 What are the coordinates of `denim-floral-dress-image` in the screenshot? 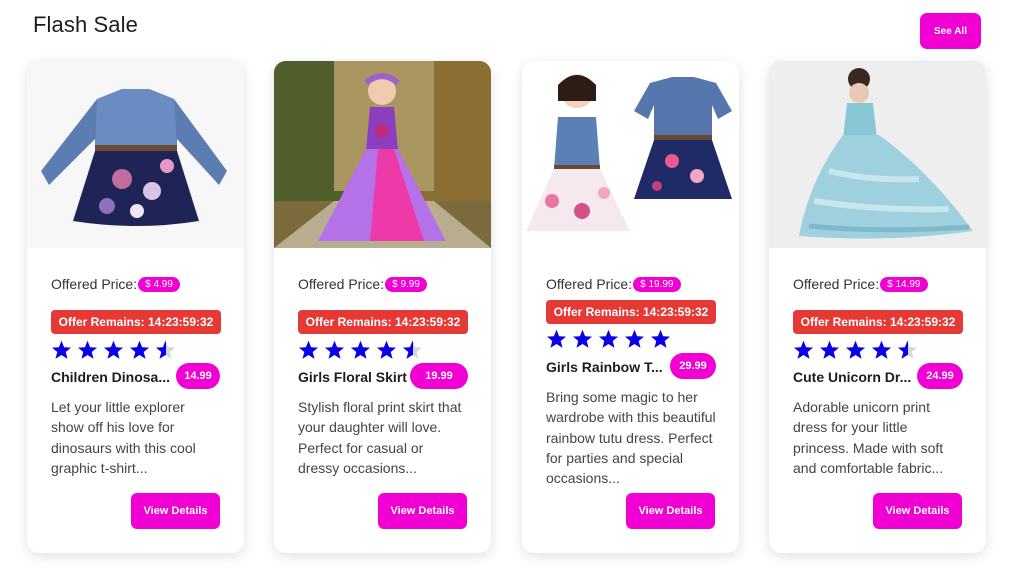 It's located at (135, 154).